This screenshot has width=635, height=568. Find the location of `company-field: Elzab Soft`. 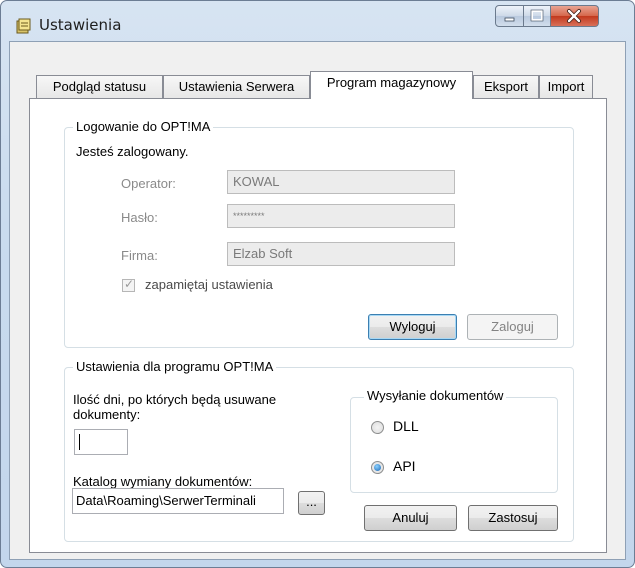

company-field: Elzab Soft is located at coordinates (341, 254).